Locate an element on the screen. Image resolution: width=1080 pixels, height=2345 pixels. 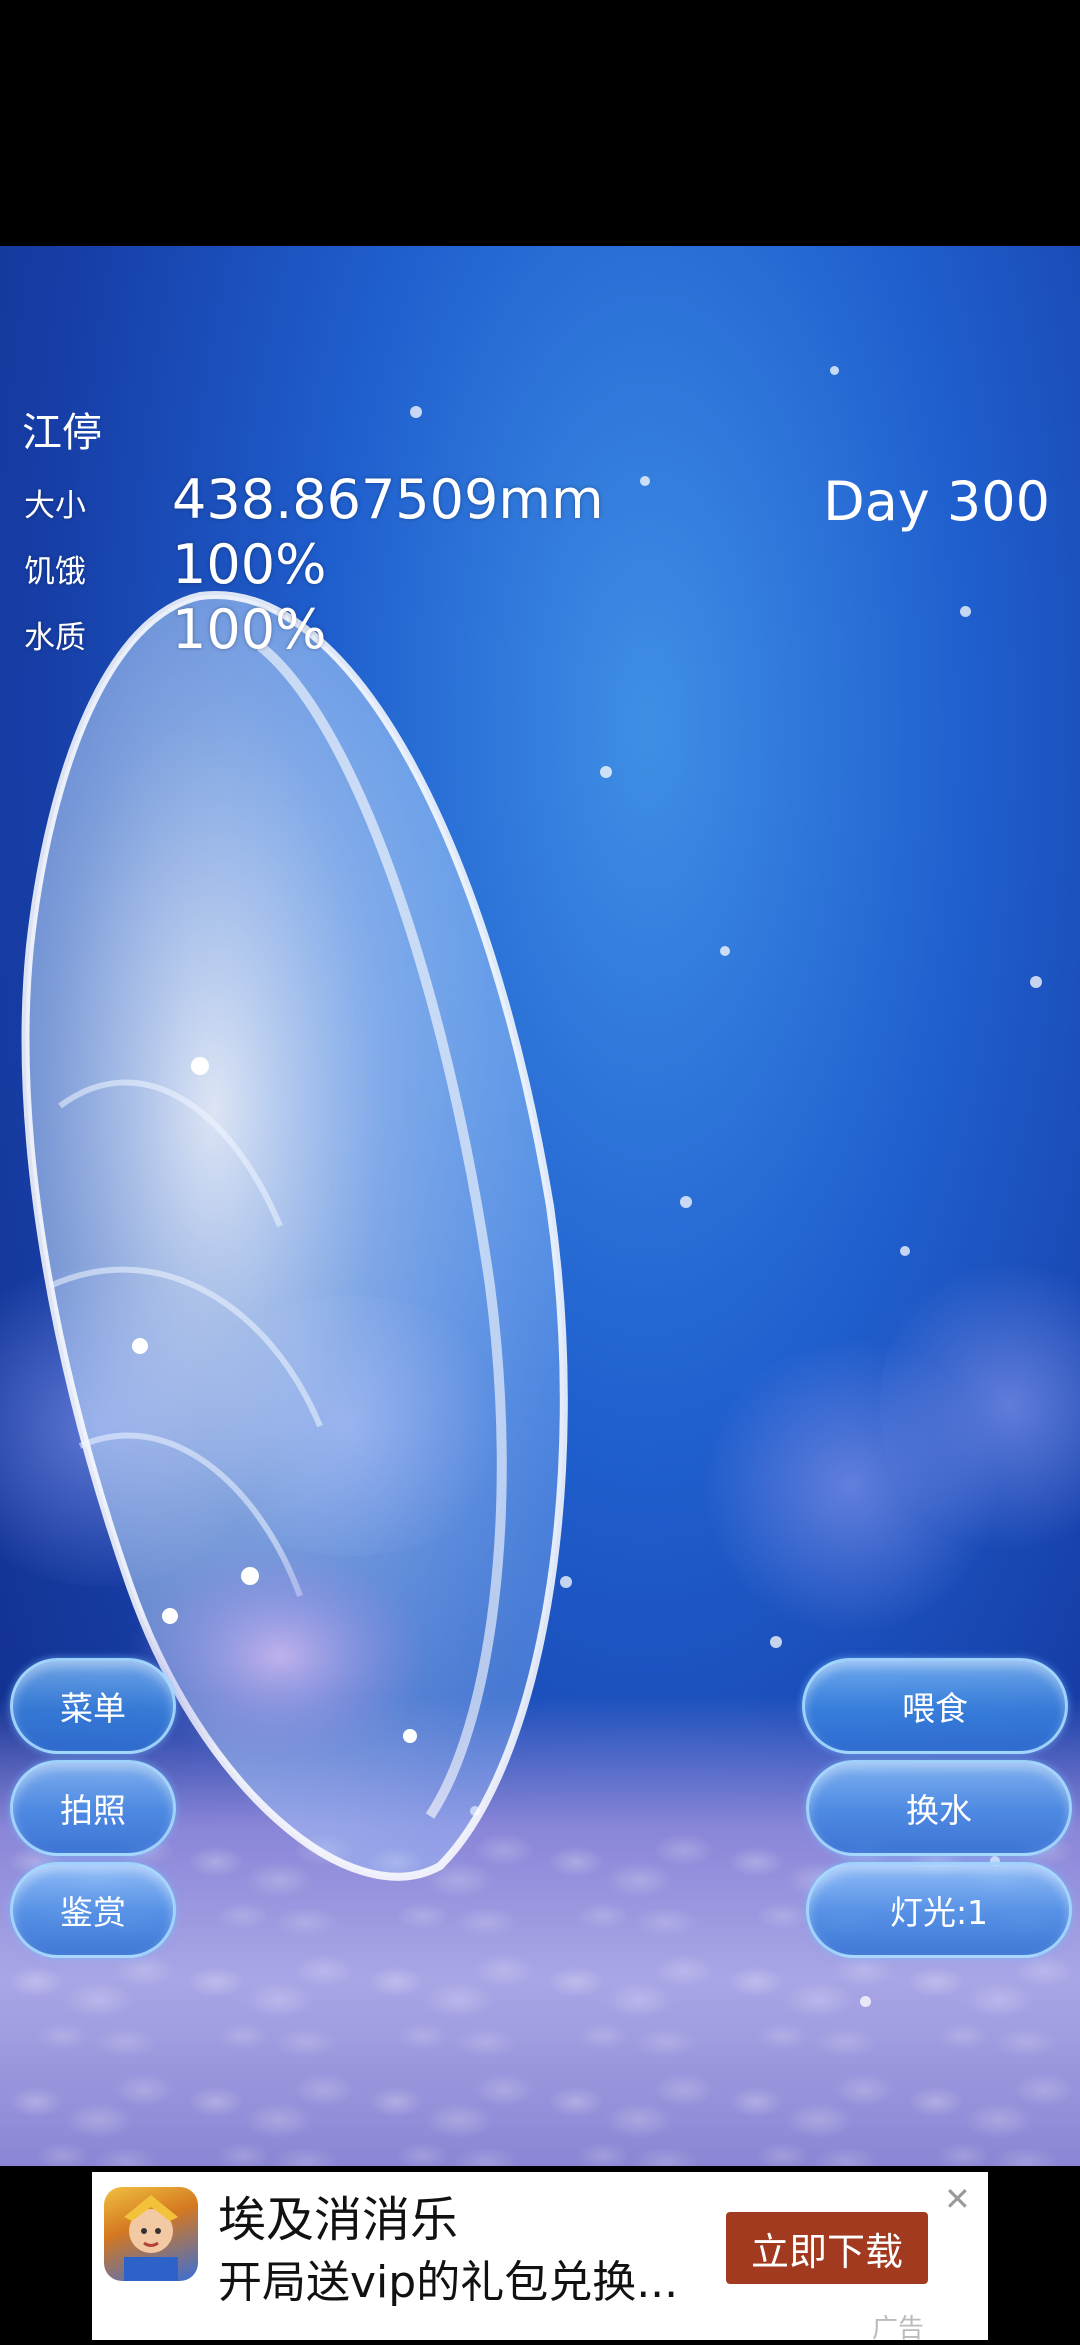
download-button: 立即下载 is located at coordinates (827, 2248).